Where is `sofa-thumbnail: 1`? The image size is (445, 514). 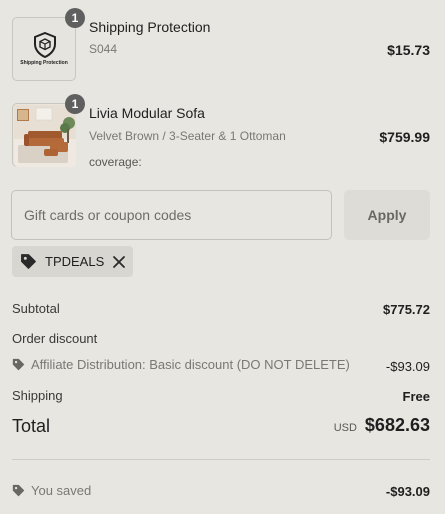
sofa-thumbnail: 1 is located at coordinates (48, 130).